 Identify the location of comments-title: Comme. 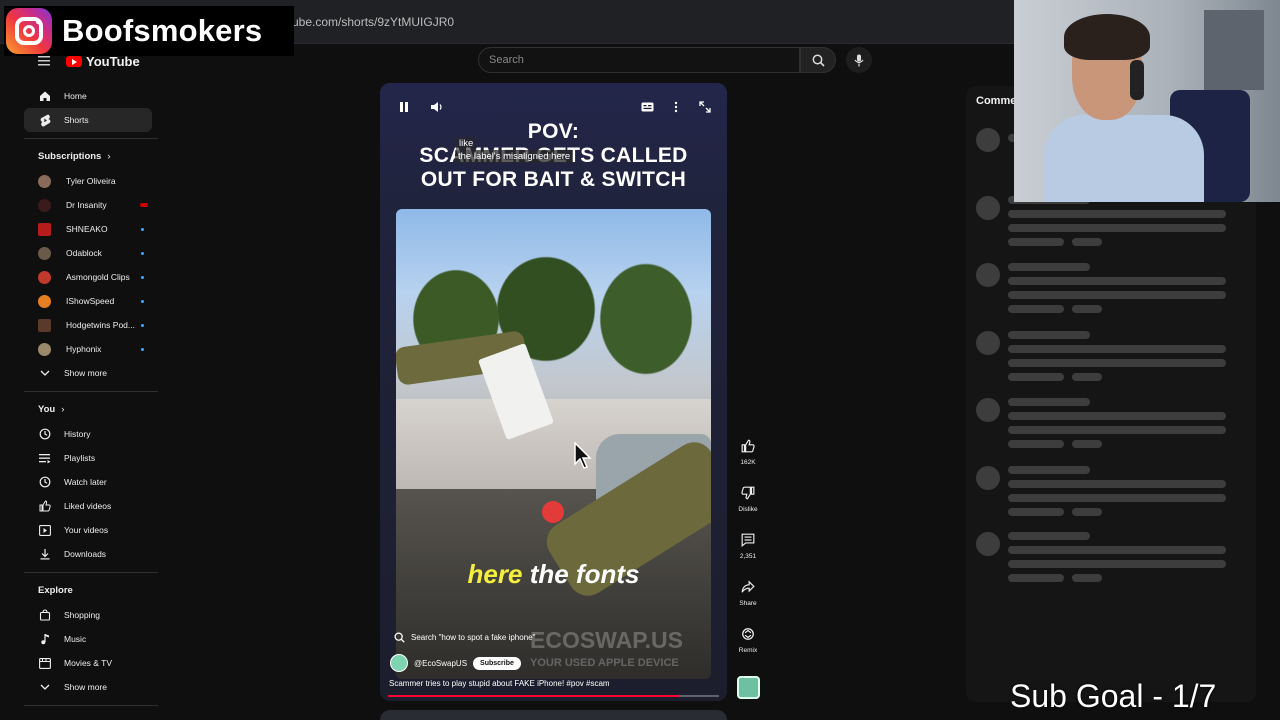
(996, 101).